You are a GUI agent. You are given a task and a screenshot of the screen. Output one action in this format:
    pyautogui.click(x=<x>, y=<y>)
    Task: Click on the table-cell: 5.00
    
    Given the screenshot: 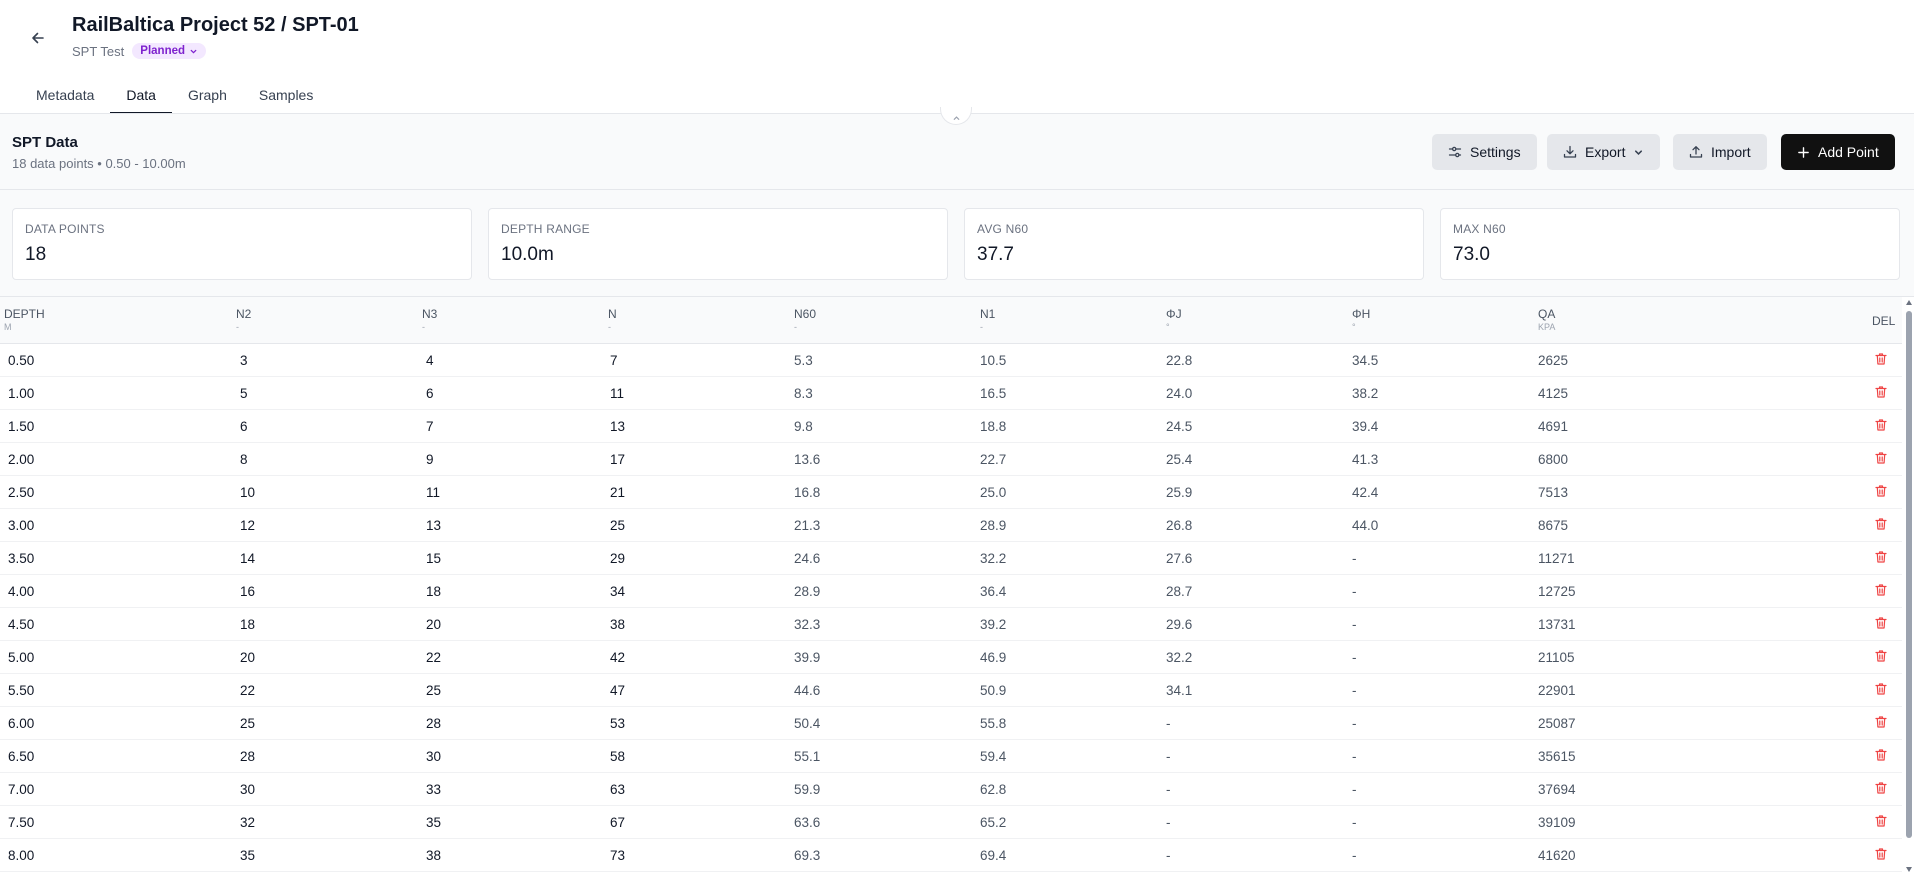 What is the action you would take?
    pyautogui.click(x=21, y=657)
    